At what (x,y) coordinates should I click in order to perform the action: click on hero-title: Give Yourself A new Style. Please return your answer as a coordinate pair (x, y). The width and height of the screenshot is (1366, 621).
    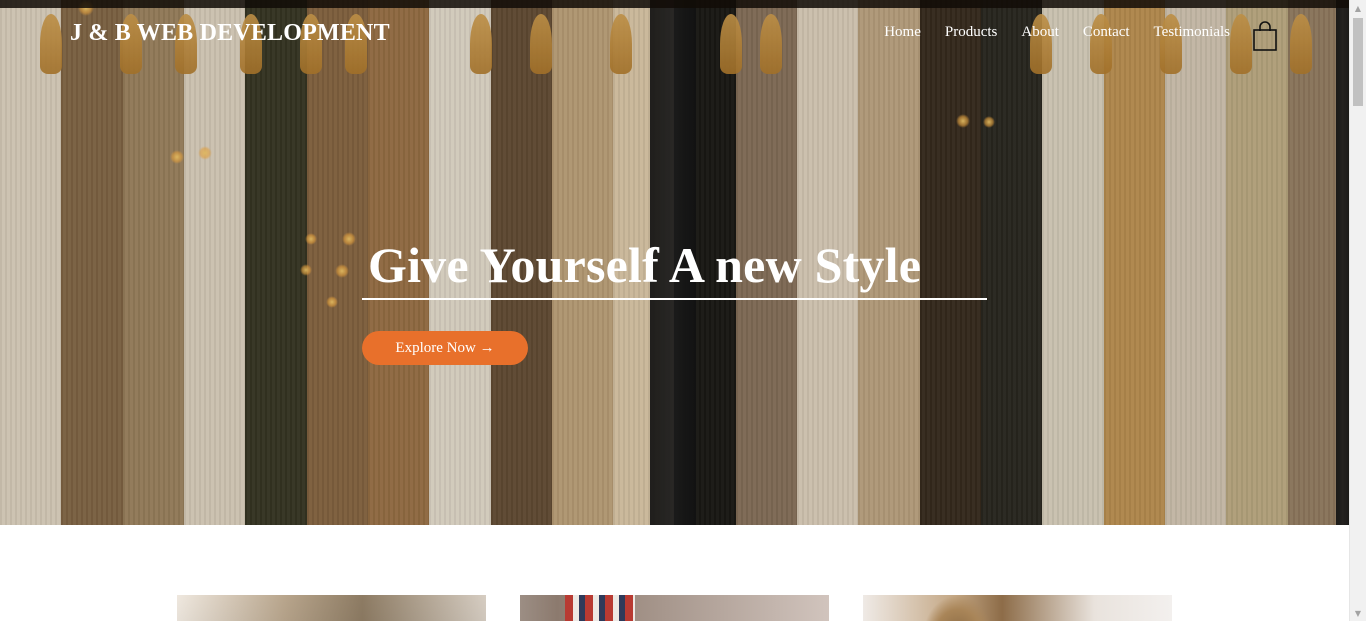
    Looking at the image, I should click on (645, 265).